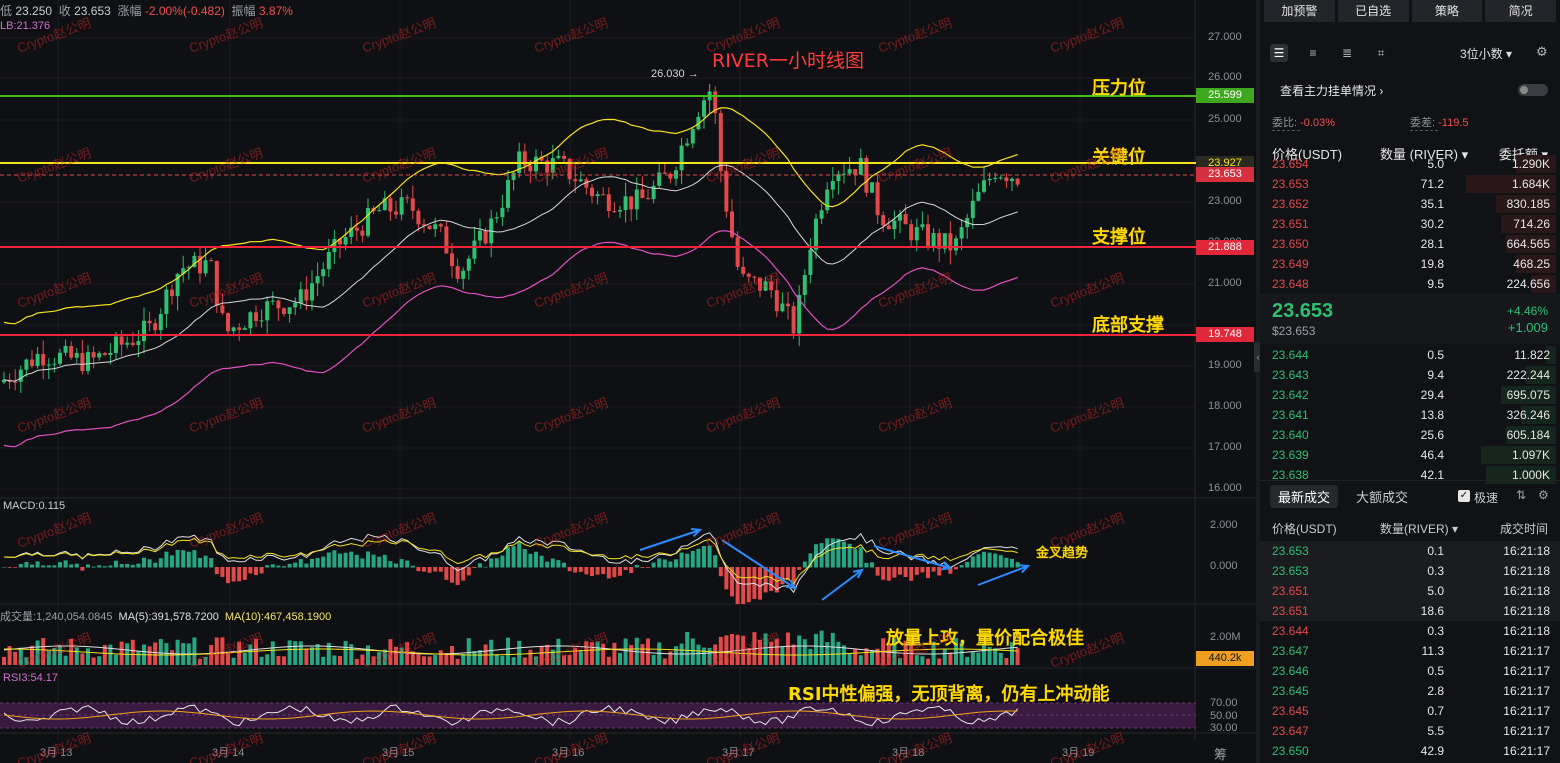 This screenshot has width=1560, height=763. What do you see at coordinates (1464, 496) in the screenshot?
I see `fast-mode-checkbox: ✓` at bounding box center [1464, 496].